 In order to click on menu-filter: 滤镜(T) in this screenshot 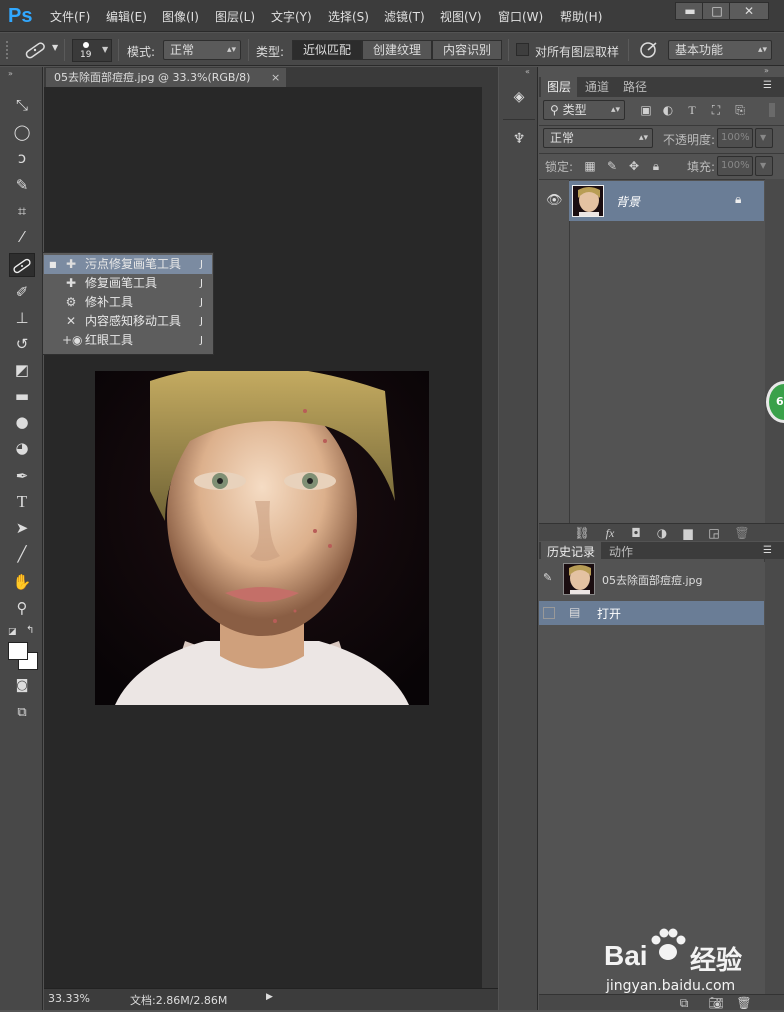, I will do `click(404, 16)`.